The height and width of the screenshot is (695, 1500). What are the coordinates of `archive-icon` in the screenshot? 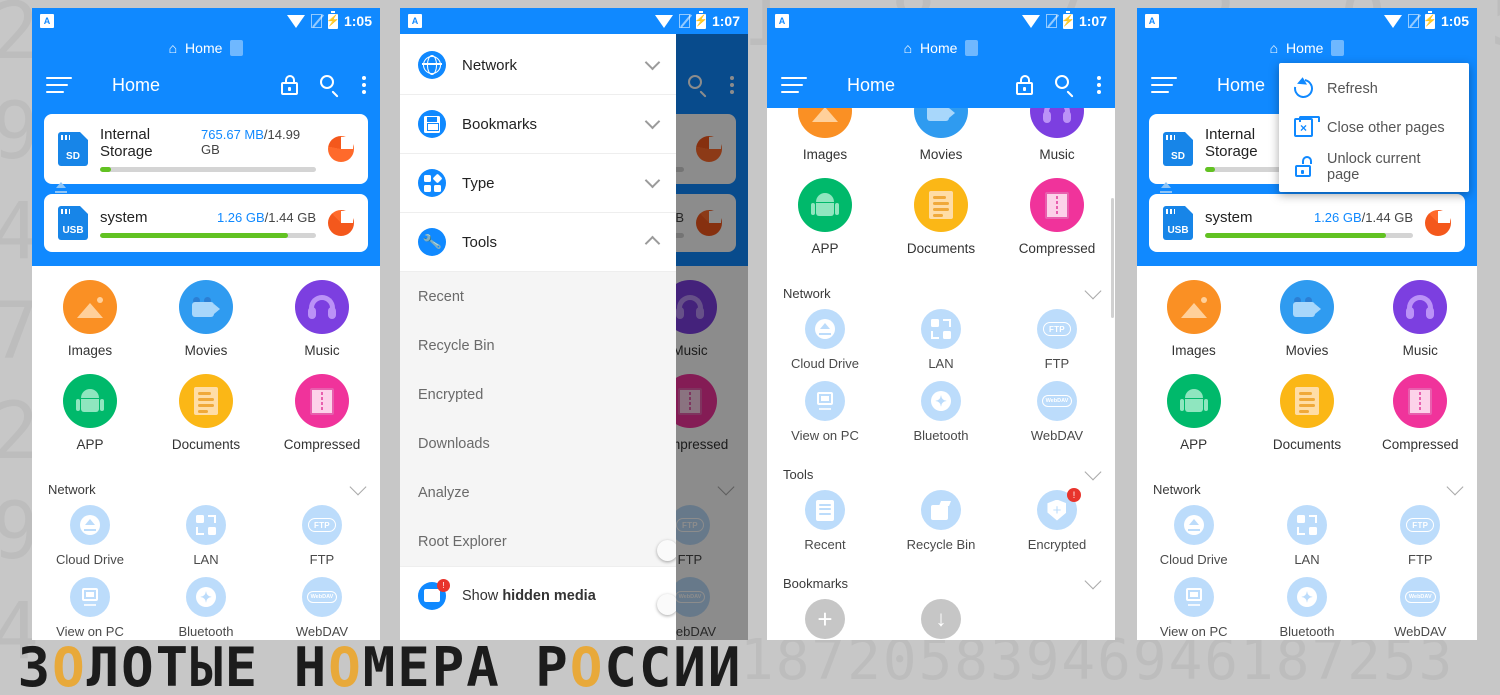 It's located at (1056, 205).